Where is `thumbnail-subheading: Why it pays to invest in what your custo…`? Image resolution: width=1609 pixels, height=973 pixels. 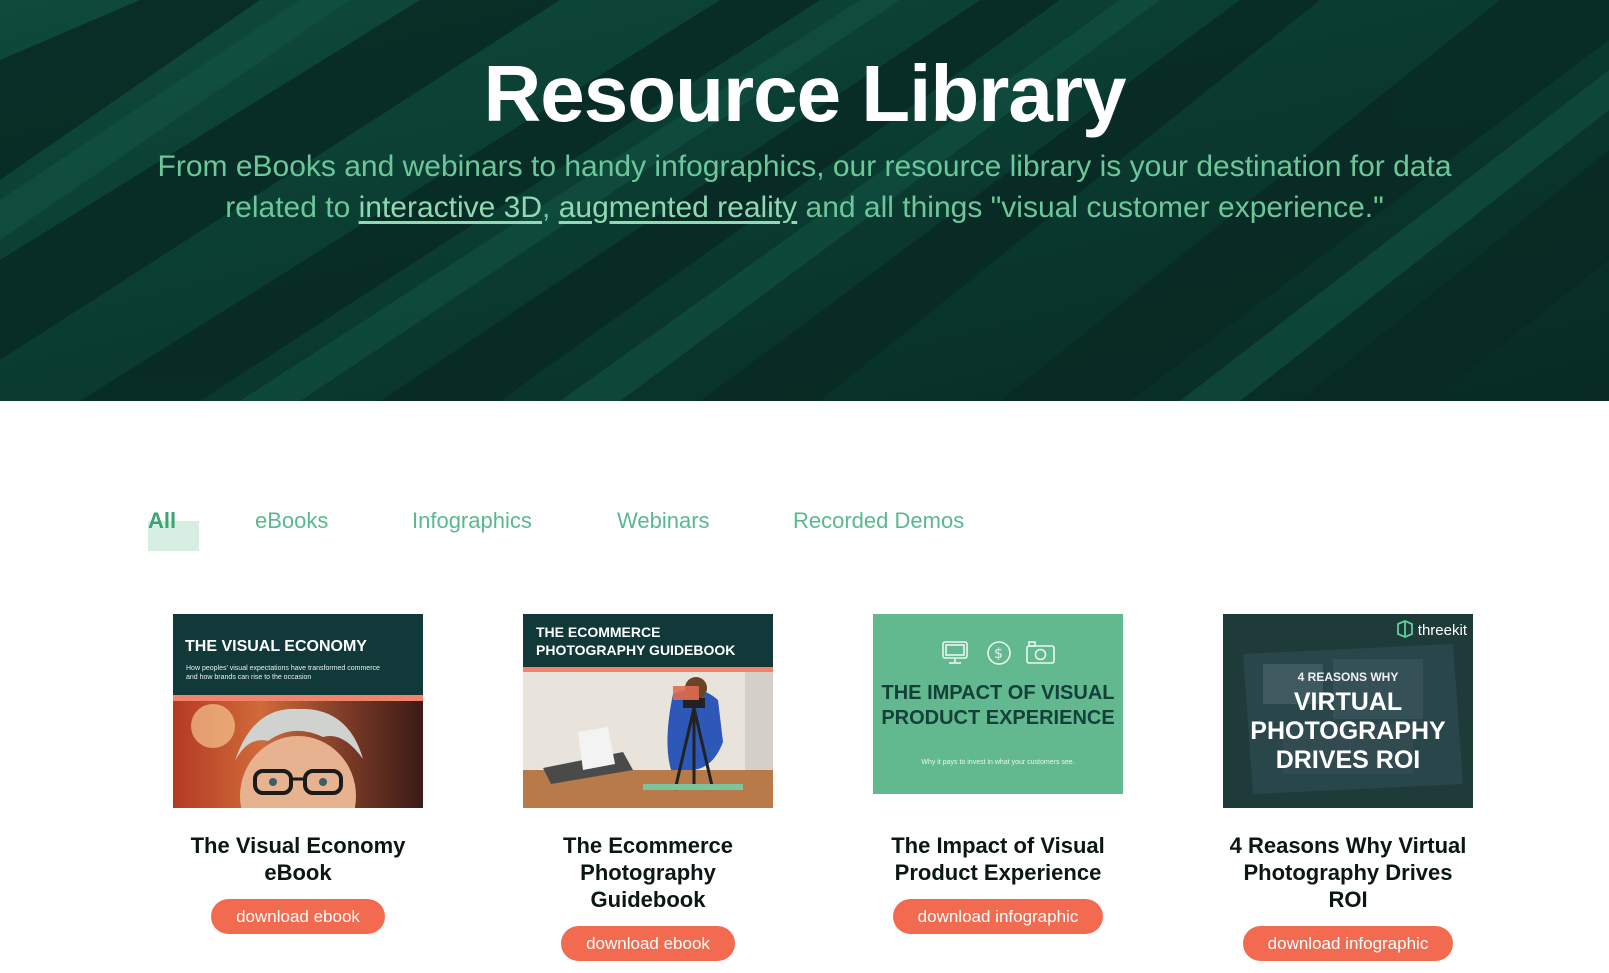
thumbnail-subheading: Why it pays to invest in what your custo… is located at coordinates (998, 762).